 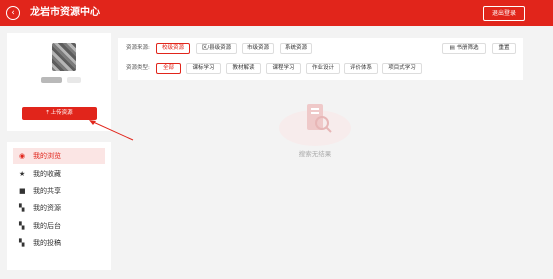 What do you see at coordinates (452, 48) in the screenshot?
I see `filter-icon: ▤` at bounding box center [452, 48].